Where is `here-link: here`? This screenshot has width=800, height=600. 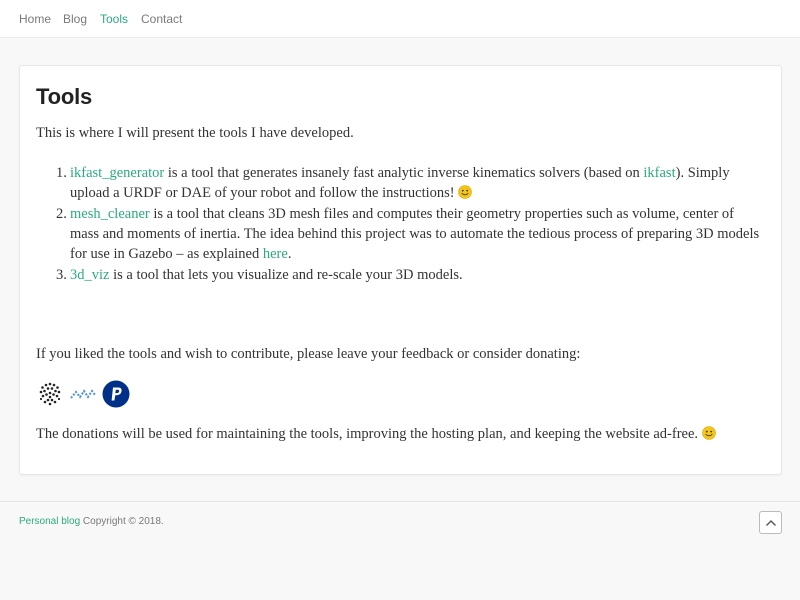 here-link: here is located at coordinates (275, 254).